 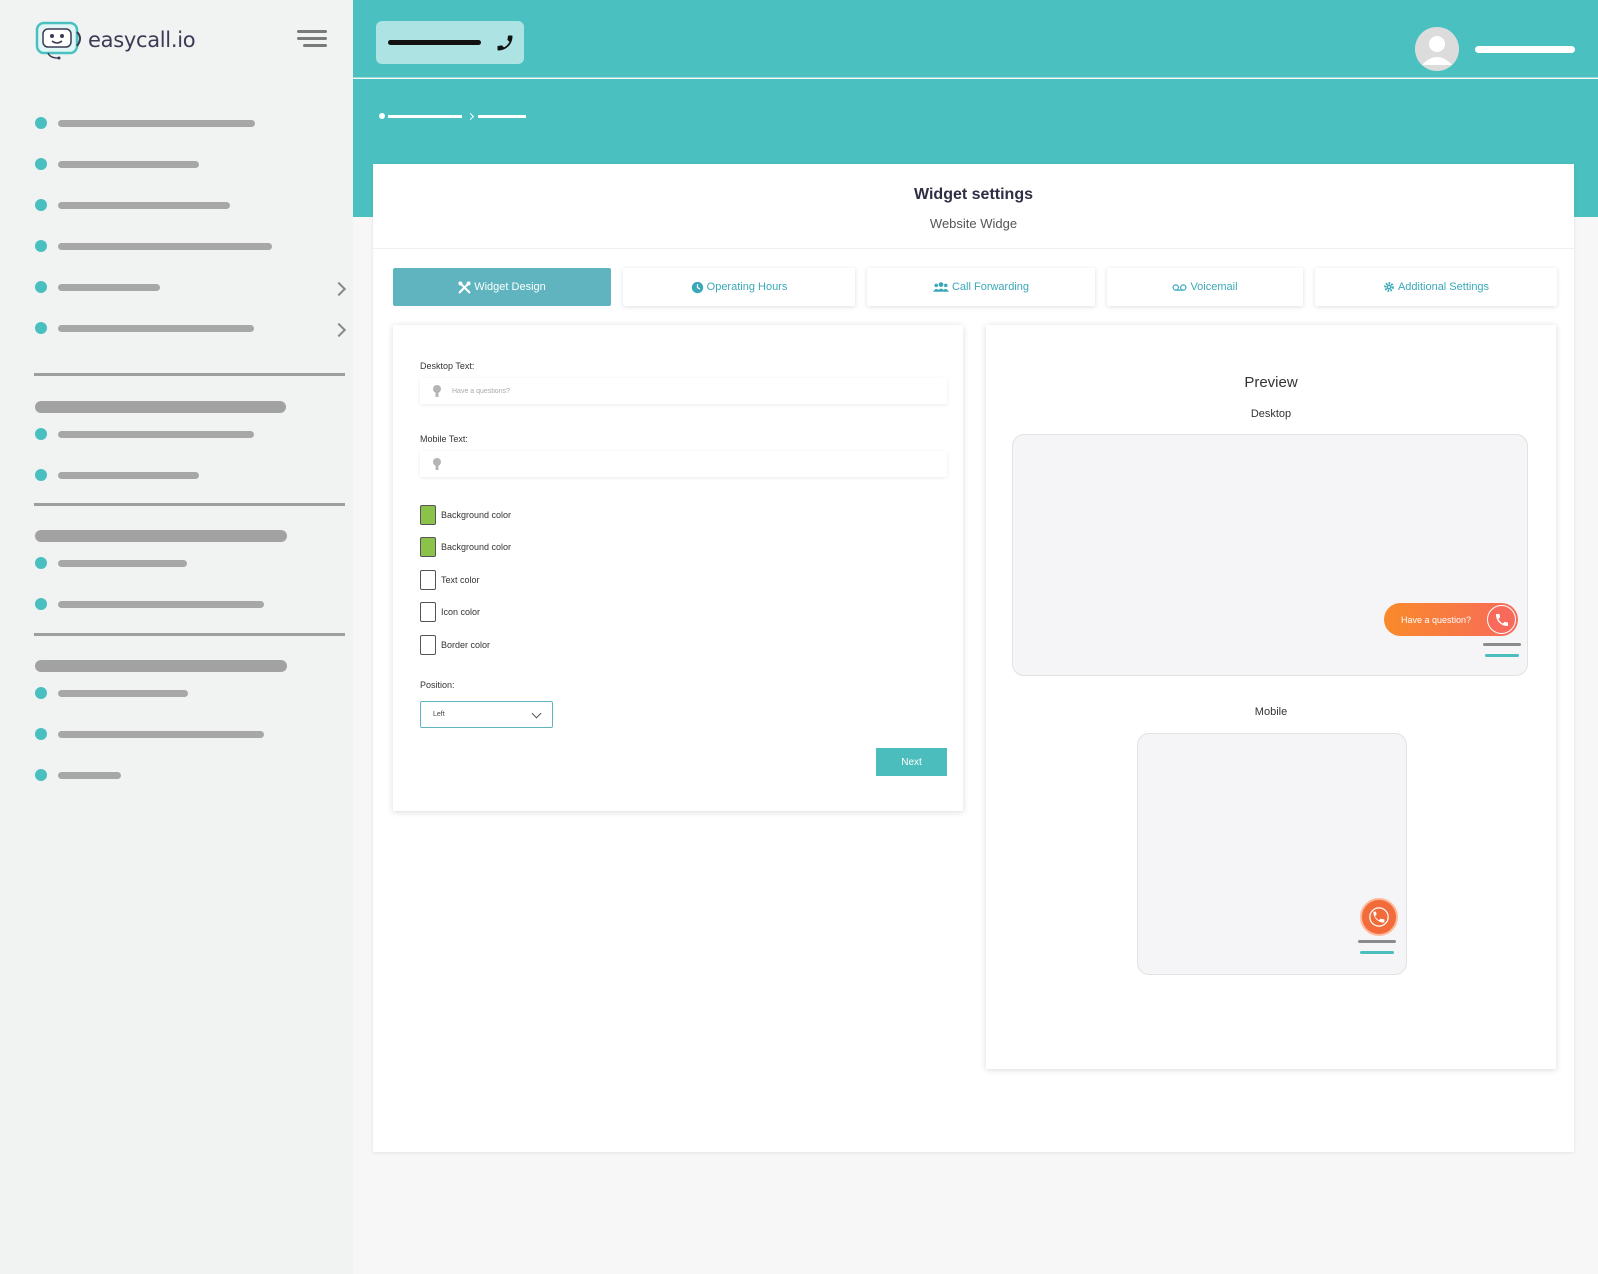 I want to click on phone-number-button, so click(x=450, y=42).